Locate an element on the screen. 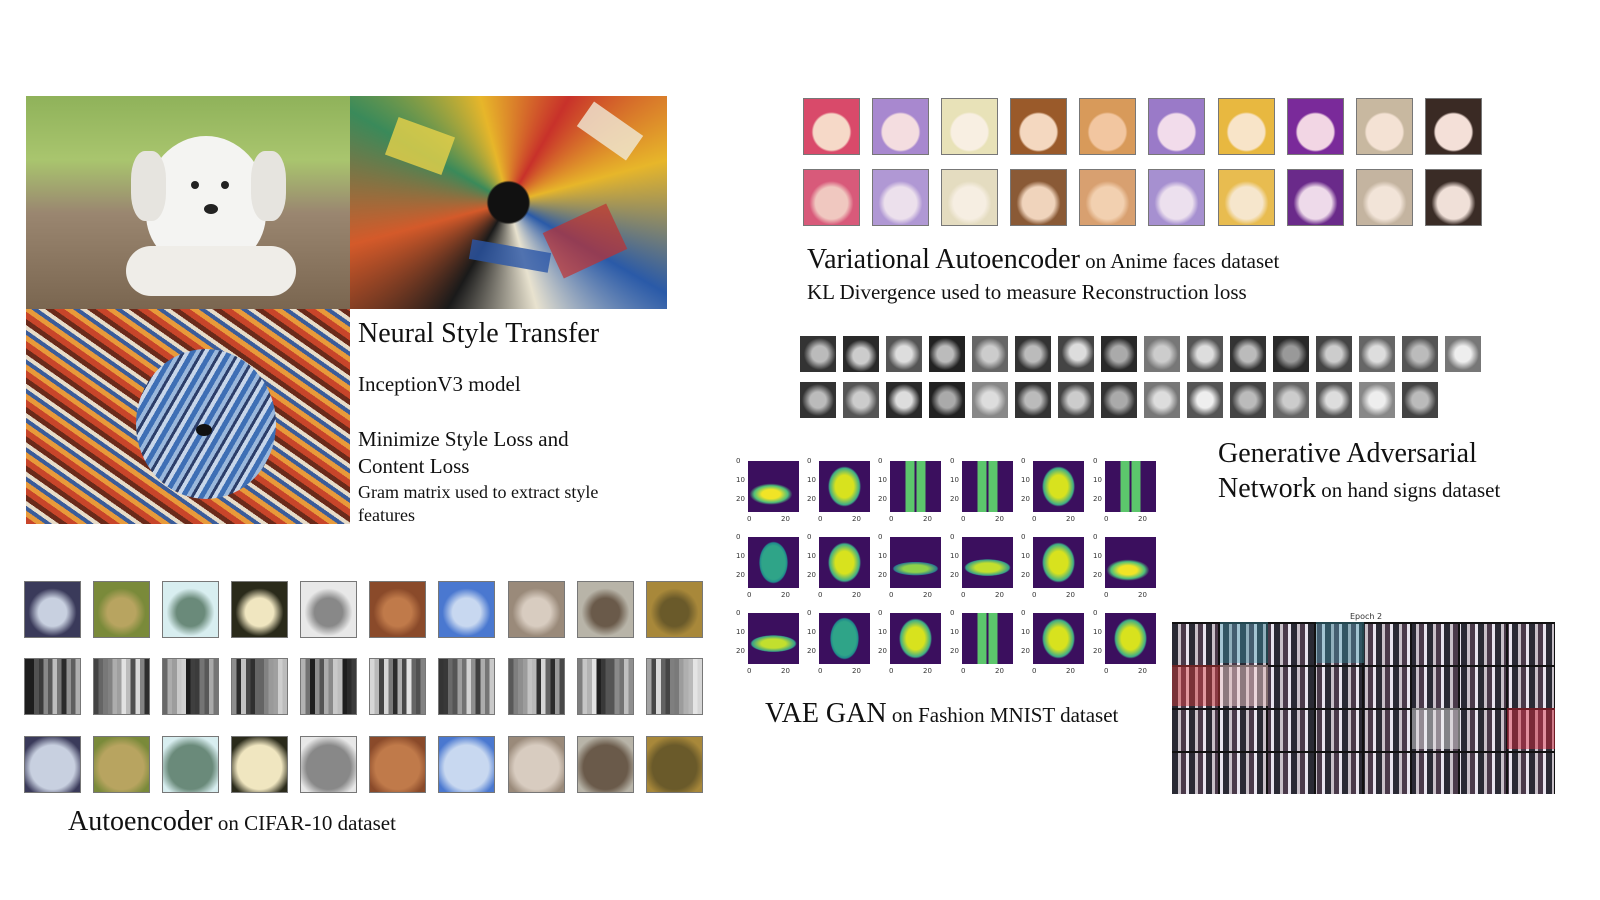  stylized-output-image is located at coordinates (188, 416).